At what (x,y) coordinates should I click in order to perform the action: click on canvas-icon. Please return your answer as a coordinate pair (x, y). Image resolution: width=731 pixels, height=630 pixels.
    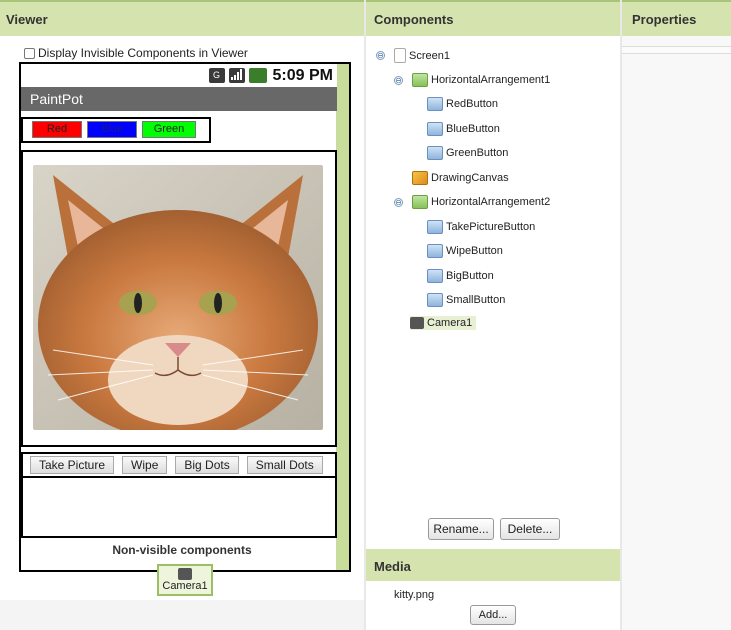
    Looking at the image, I should click on (420, 178).